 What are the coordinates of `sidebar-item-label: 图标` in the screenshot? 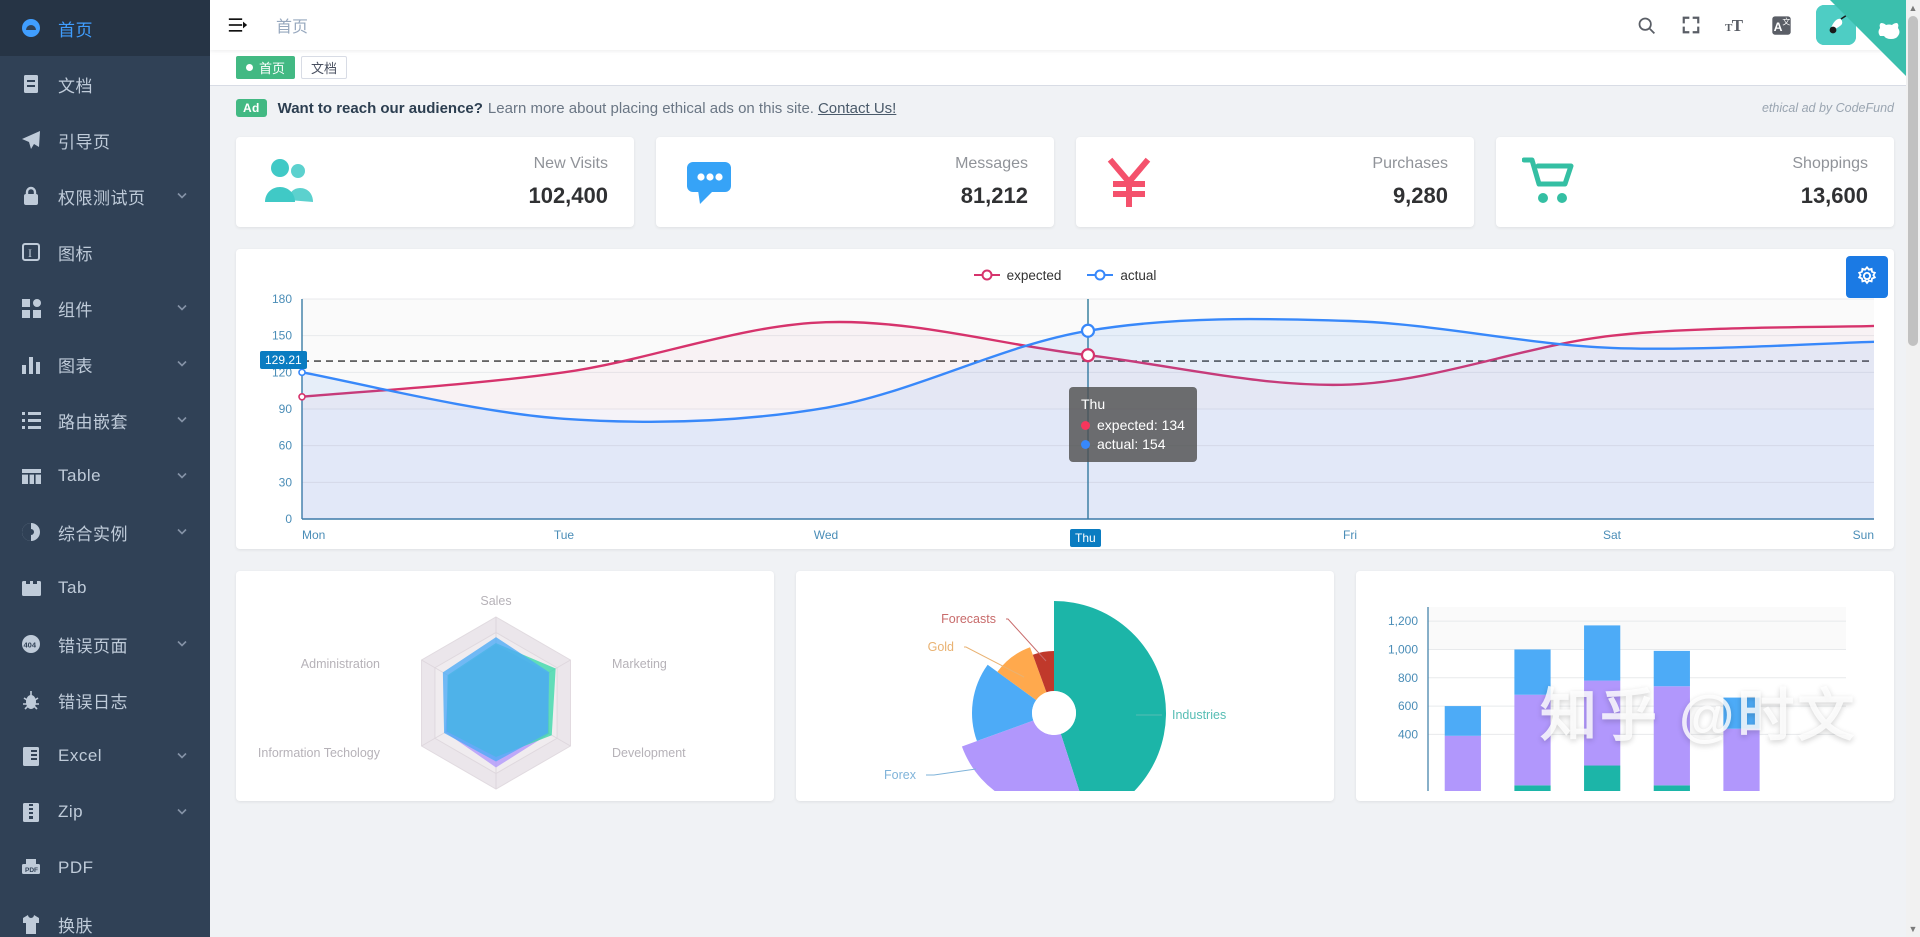 It's located at (75, 254).